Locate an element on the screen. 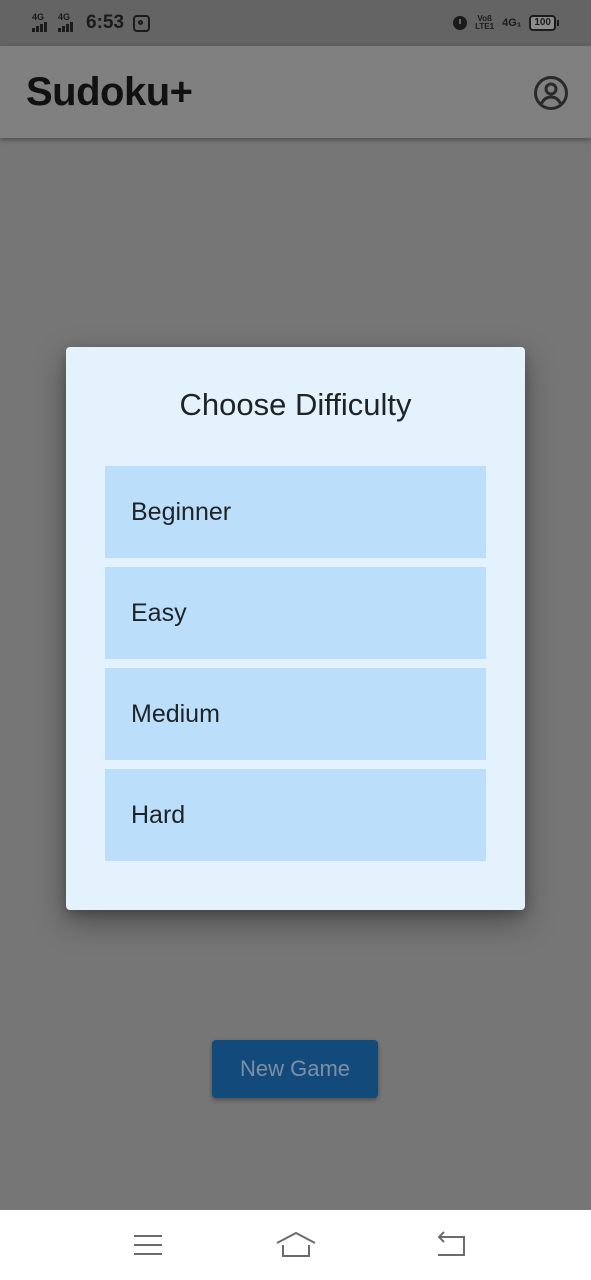  difficulty-option-hard: Hard is located at coordinates (295, 815).